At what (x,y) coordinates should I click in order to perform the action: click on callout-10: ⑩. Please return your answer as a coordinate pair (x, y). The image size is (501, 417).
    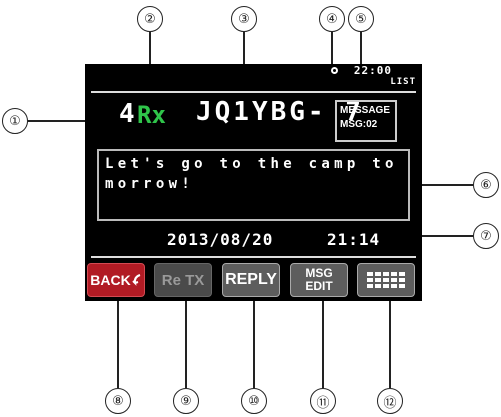
    Looking at the image, I should click on (254, 401).